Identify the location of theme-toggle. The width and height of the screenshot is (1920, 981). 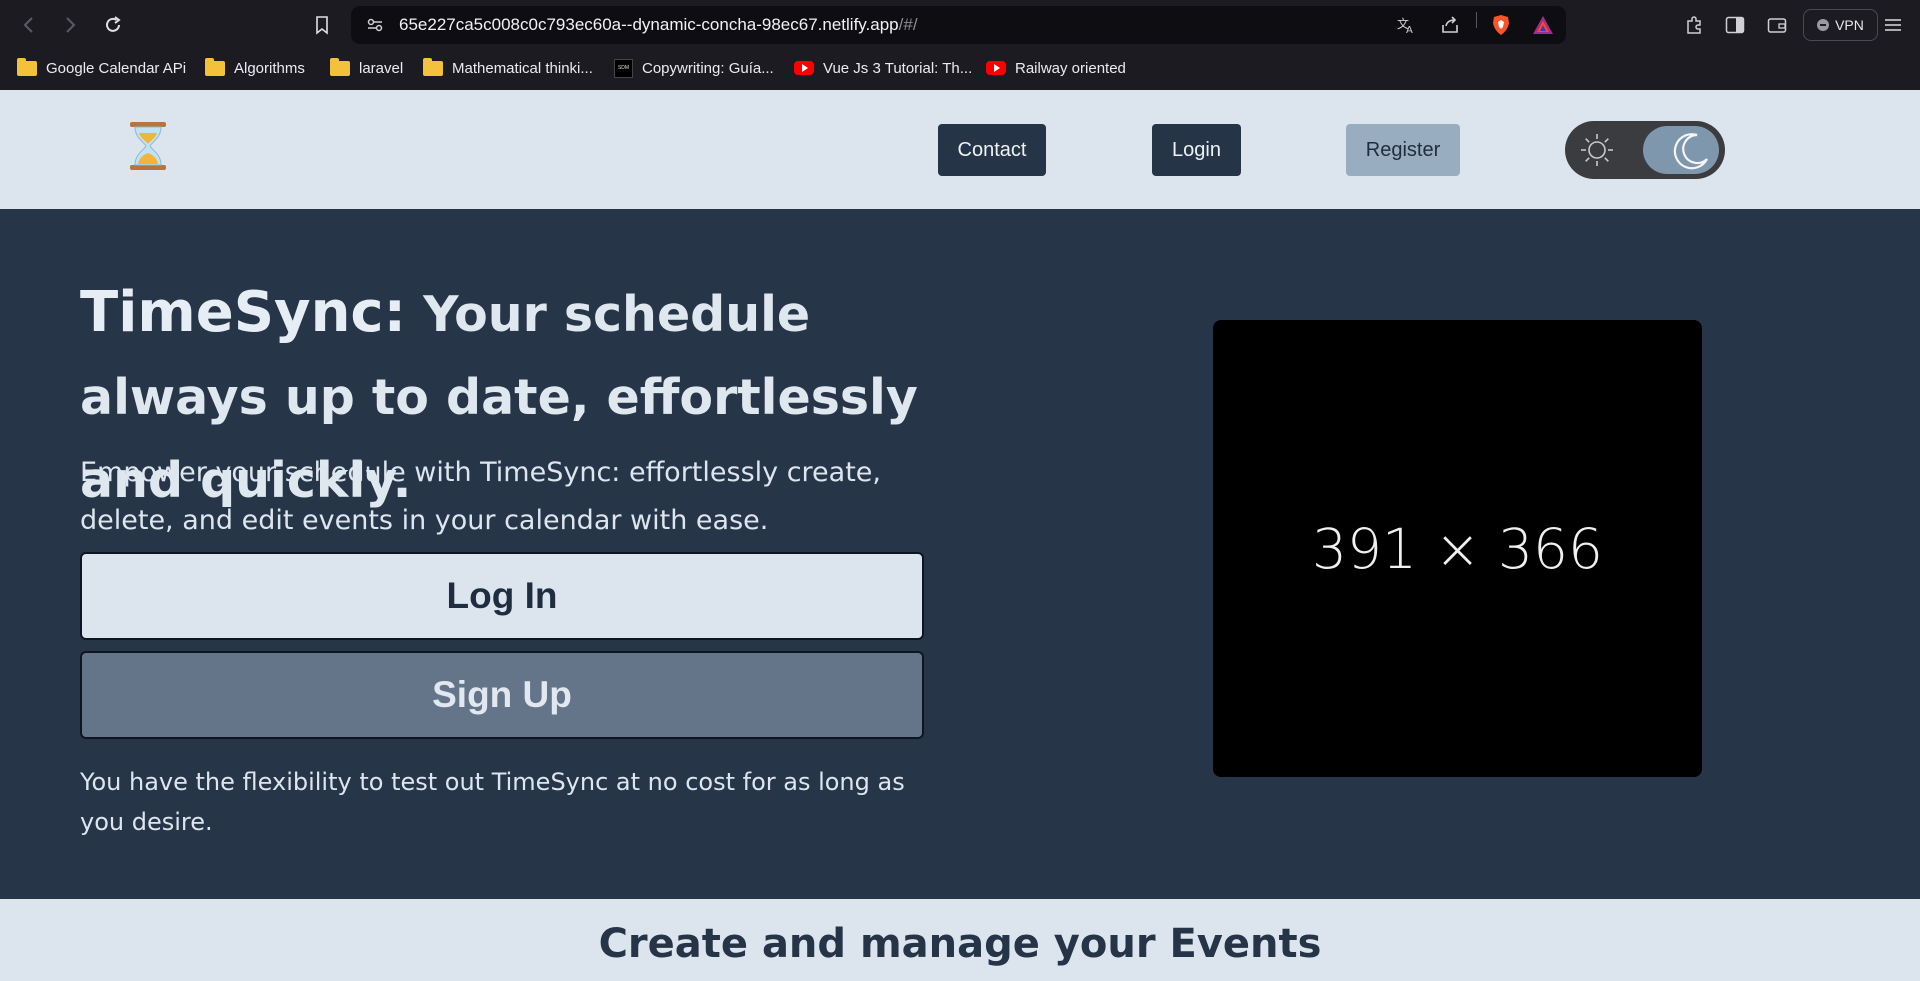
(1645, 150).